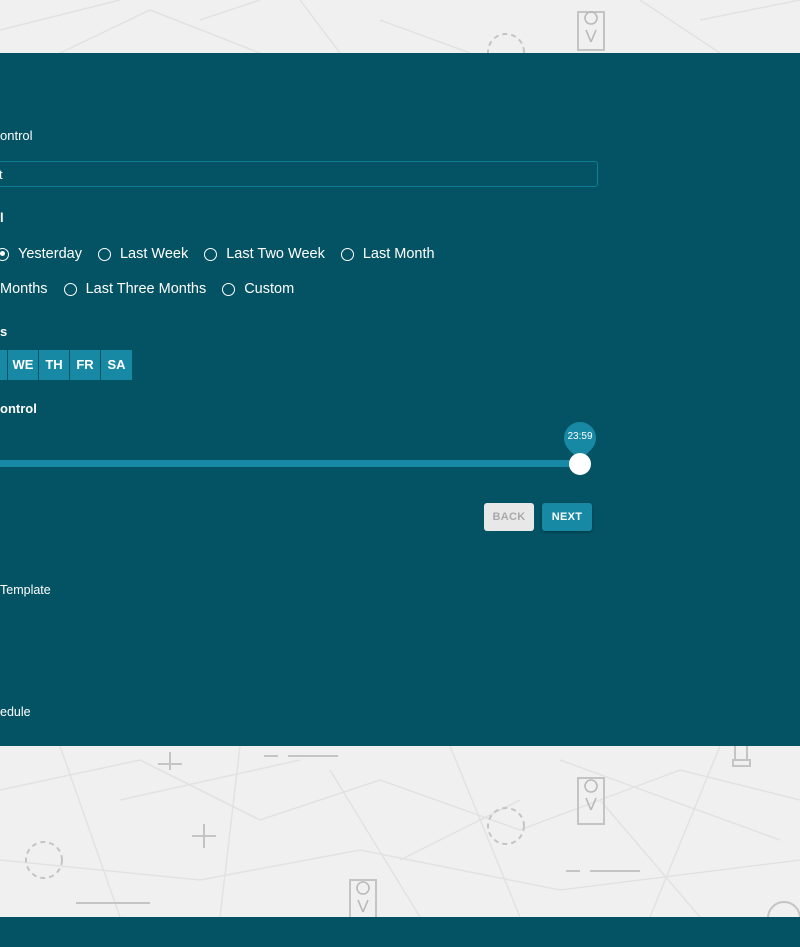  Describe the element at coordinates (25, 590) in the screenshot. I see `template-step-label: Template` at that location.